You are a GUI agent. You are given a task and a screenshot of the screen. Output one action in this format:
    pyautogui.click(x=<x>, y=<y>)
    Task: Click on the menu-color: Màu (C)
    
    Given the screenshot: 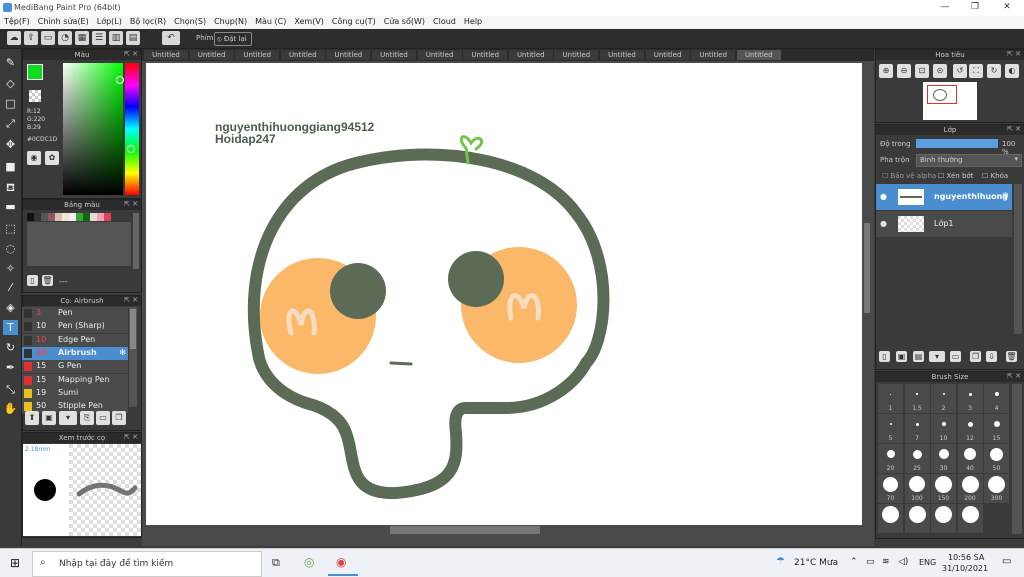 What is the action you would take?
    pyautogui.click(x=270, y=21)
    